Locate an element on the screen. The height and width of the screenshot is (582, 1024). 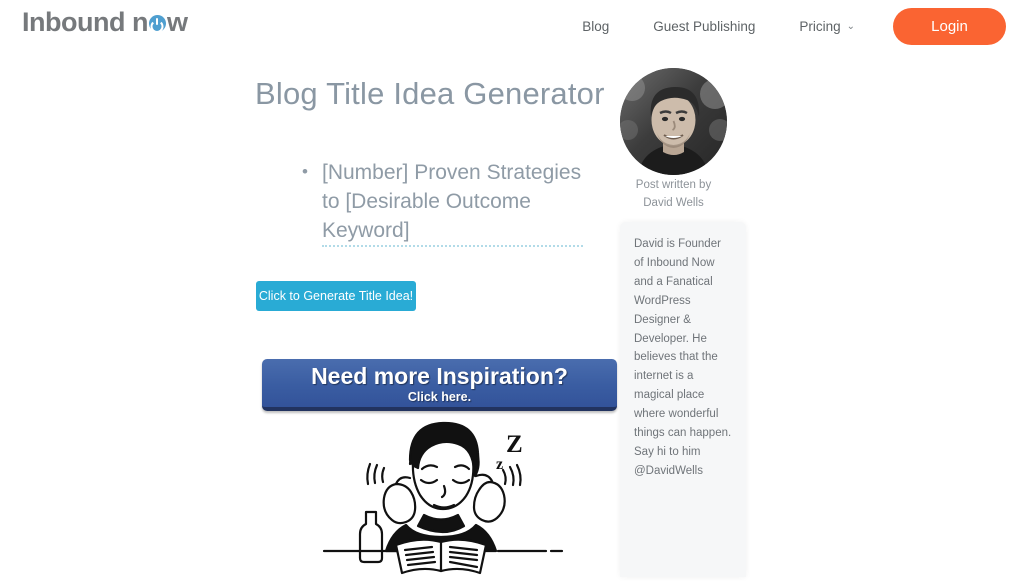
main-nav: Blog Guest Publishing Pricing ⌄ Login is located at coordinates (783, 26).